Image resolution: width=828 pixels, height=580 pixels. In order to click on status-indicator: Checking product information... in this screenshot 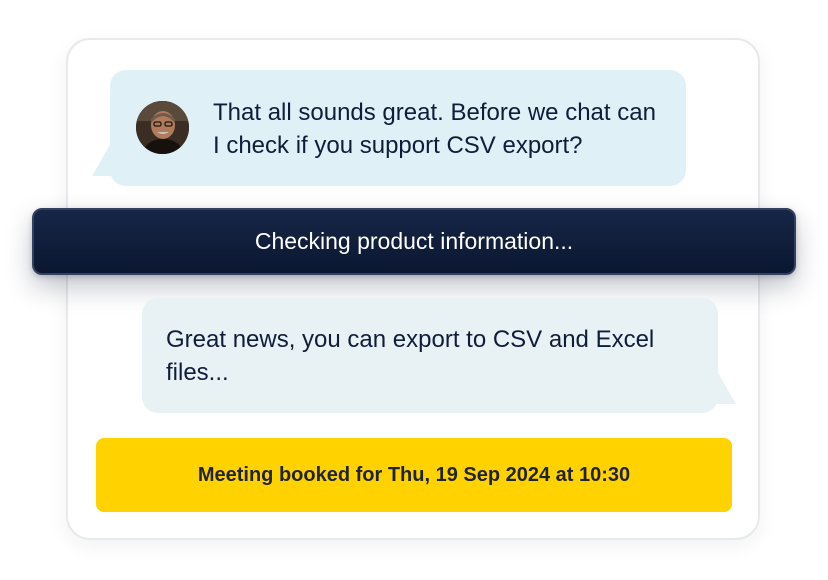, I will do `click(414, 241)`.